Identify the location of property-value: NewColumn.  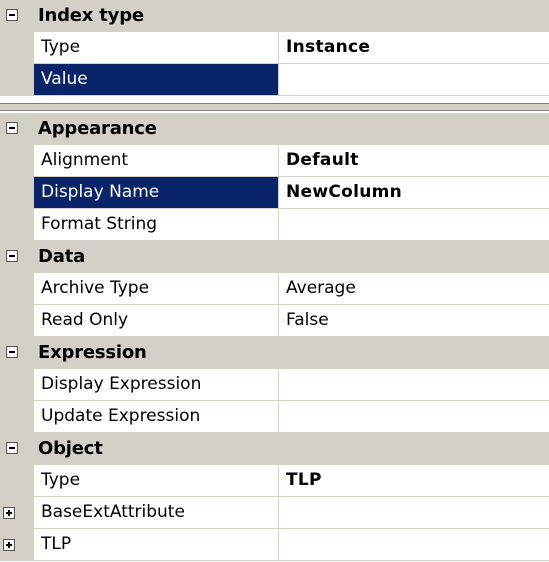
(344, 192).